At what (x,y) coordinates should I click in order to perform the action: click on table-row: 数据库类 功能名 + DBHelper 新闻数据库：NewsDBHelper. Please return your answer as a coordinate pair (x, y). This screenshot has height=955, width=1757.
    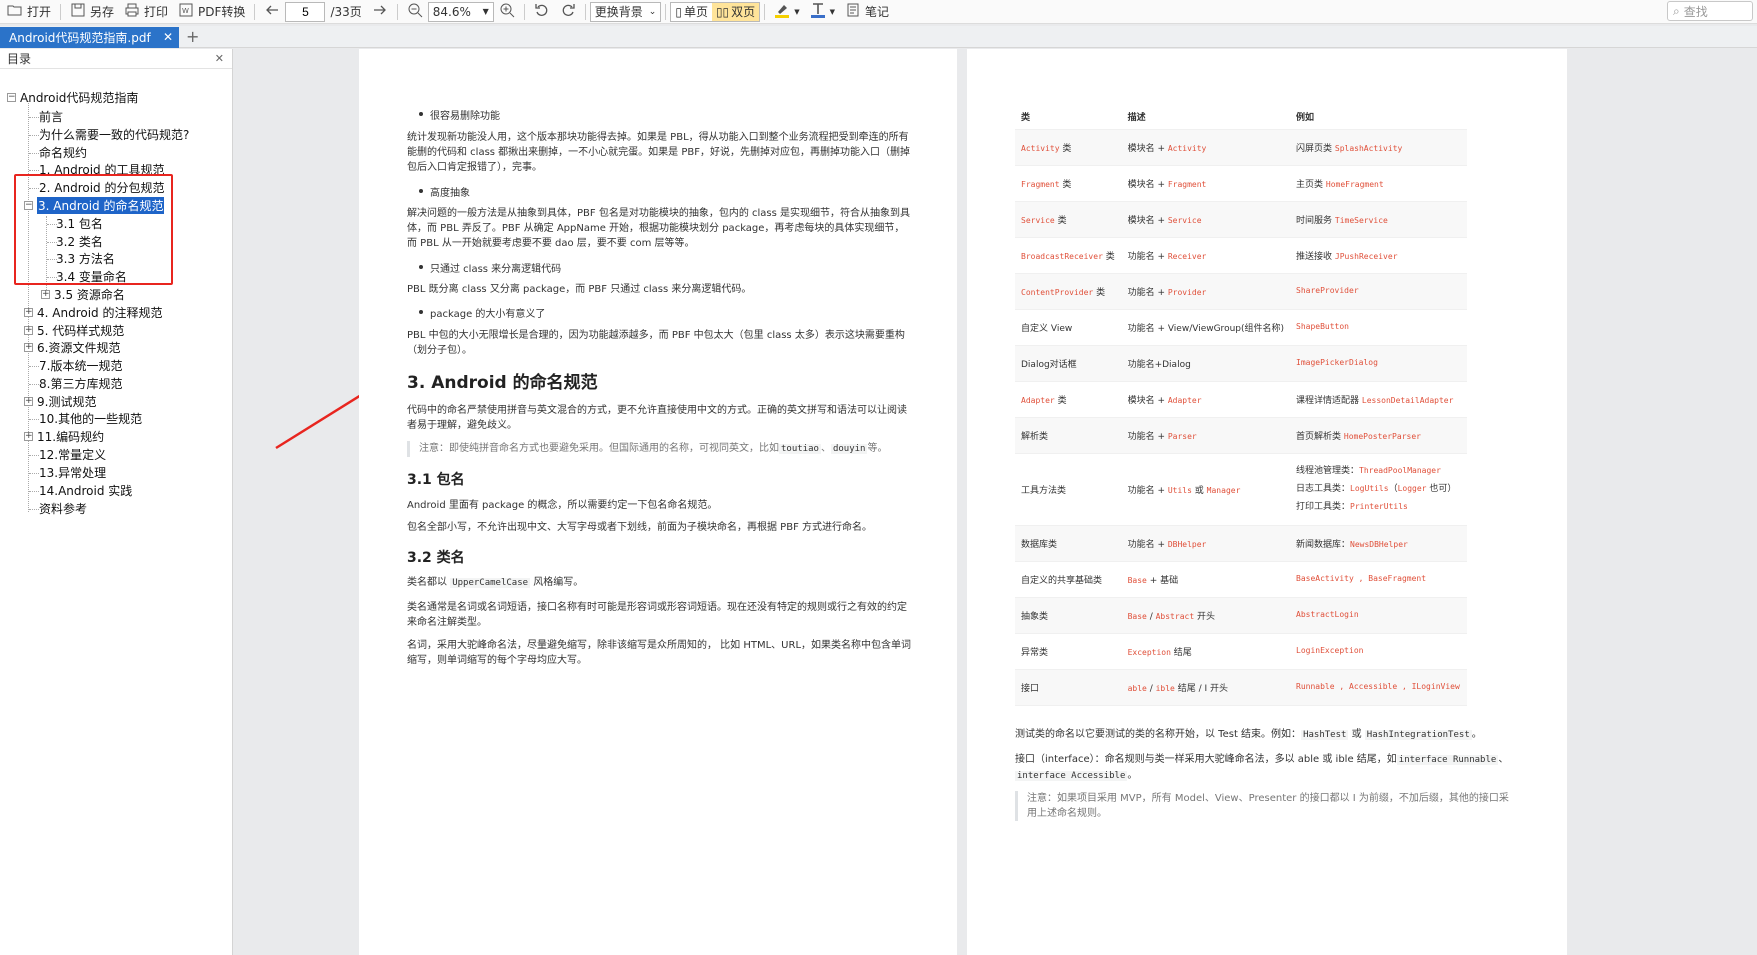
    Looking at the image, I should click on (1241, 543).